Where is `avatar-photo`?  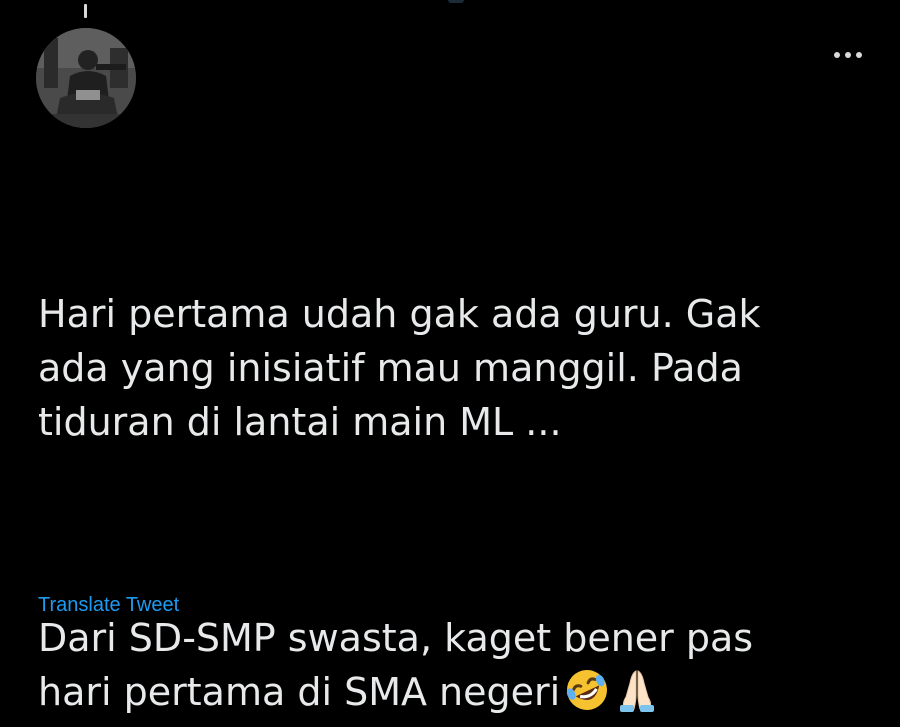 avatar-photo is located at coordinates (86, 78).